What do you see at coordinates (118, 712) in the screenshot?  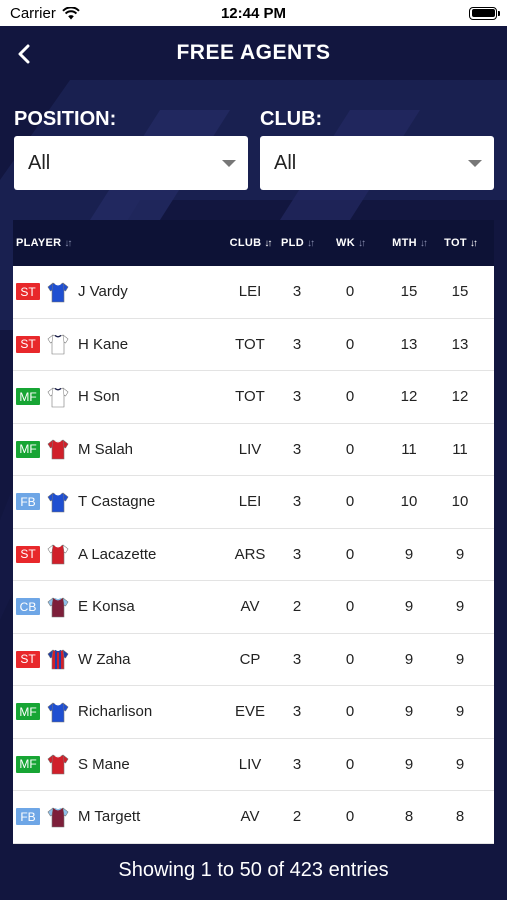 I see `player-cell: MF Richarlison` at bounding box center [118, 712].